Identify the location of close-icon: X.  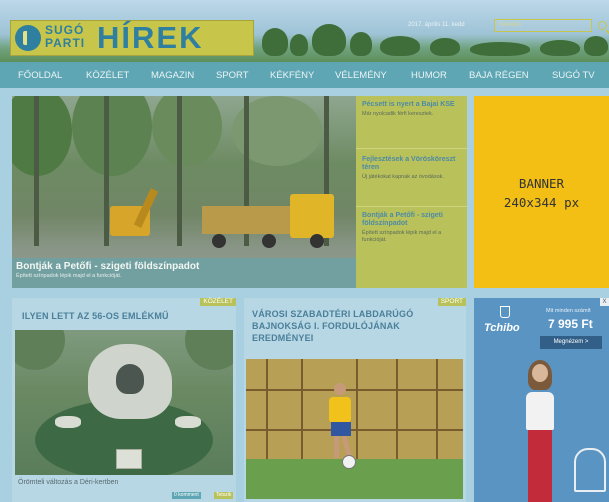
(604, 302).